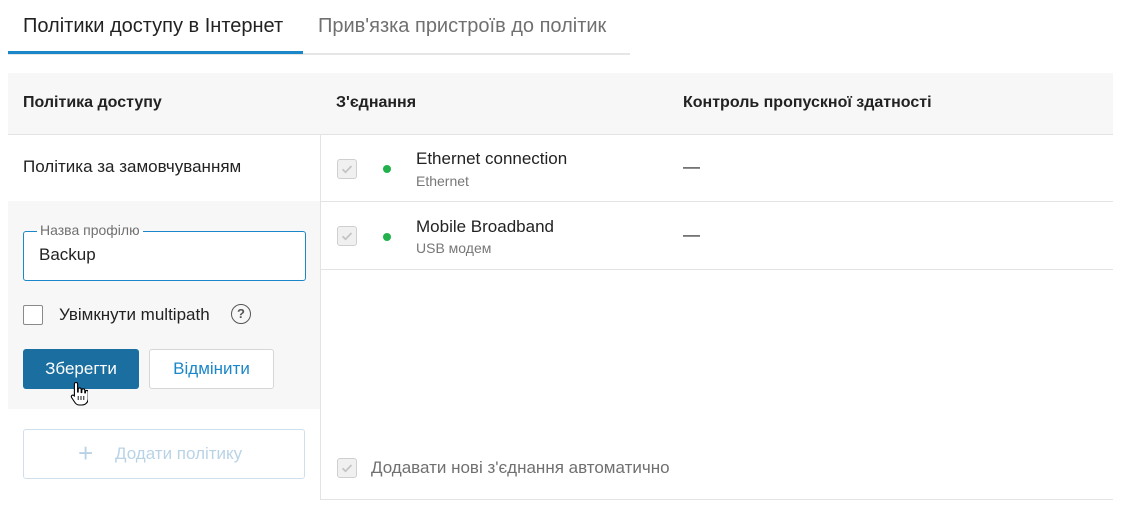 The height and width of the screenshot is (506, 1128). Describe the element at coordinates (86, 453) in the screenshot. I see `plus-icon: +` at that location.